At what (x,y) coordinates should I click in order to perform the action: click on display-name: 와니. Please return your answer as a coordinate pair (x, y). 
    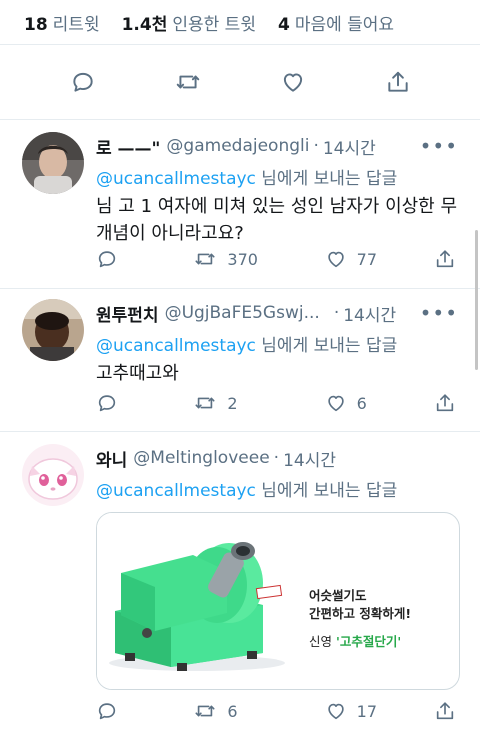
    Looking at the image, I should click on (111, 458).